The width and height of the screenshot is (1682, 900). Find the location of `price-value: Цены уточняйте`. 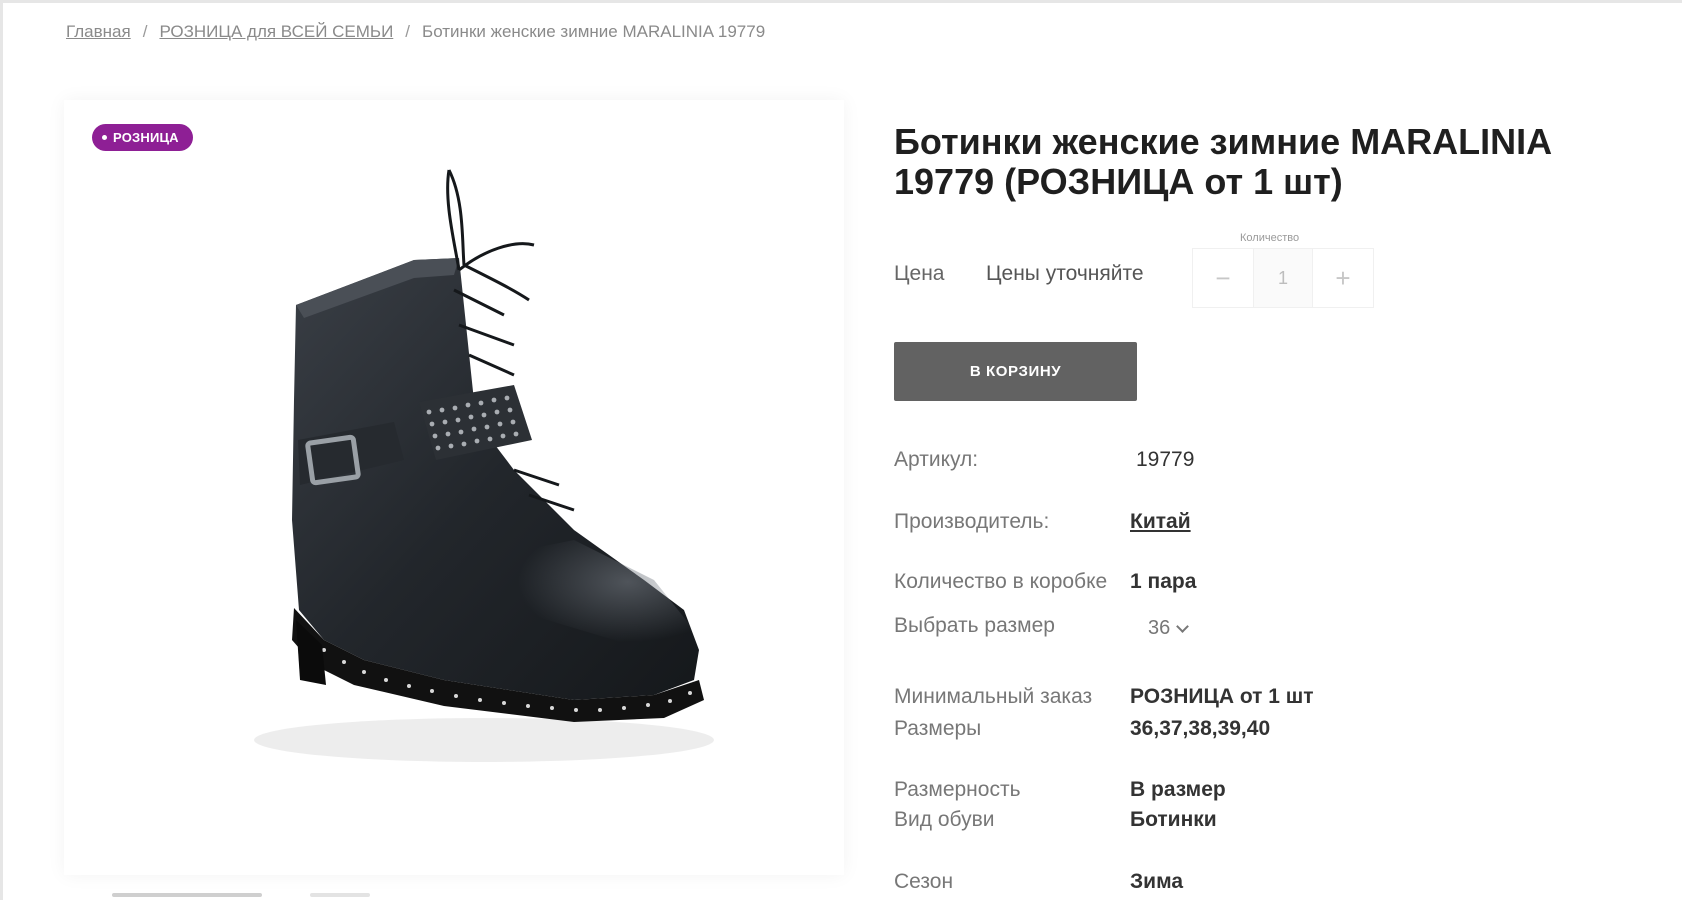

price-value: Цены уточняйте is located at coordinates (1065, 273).